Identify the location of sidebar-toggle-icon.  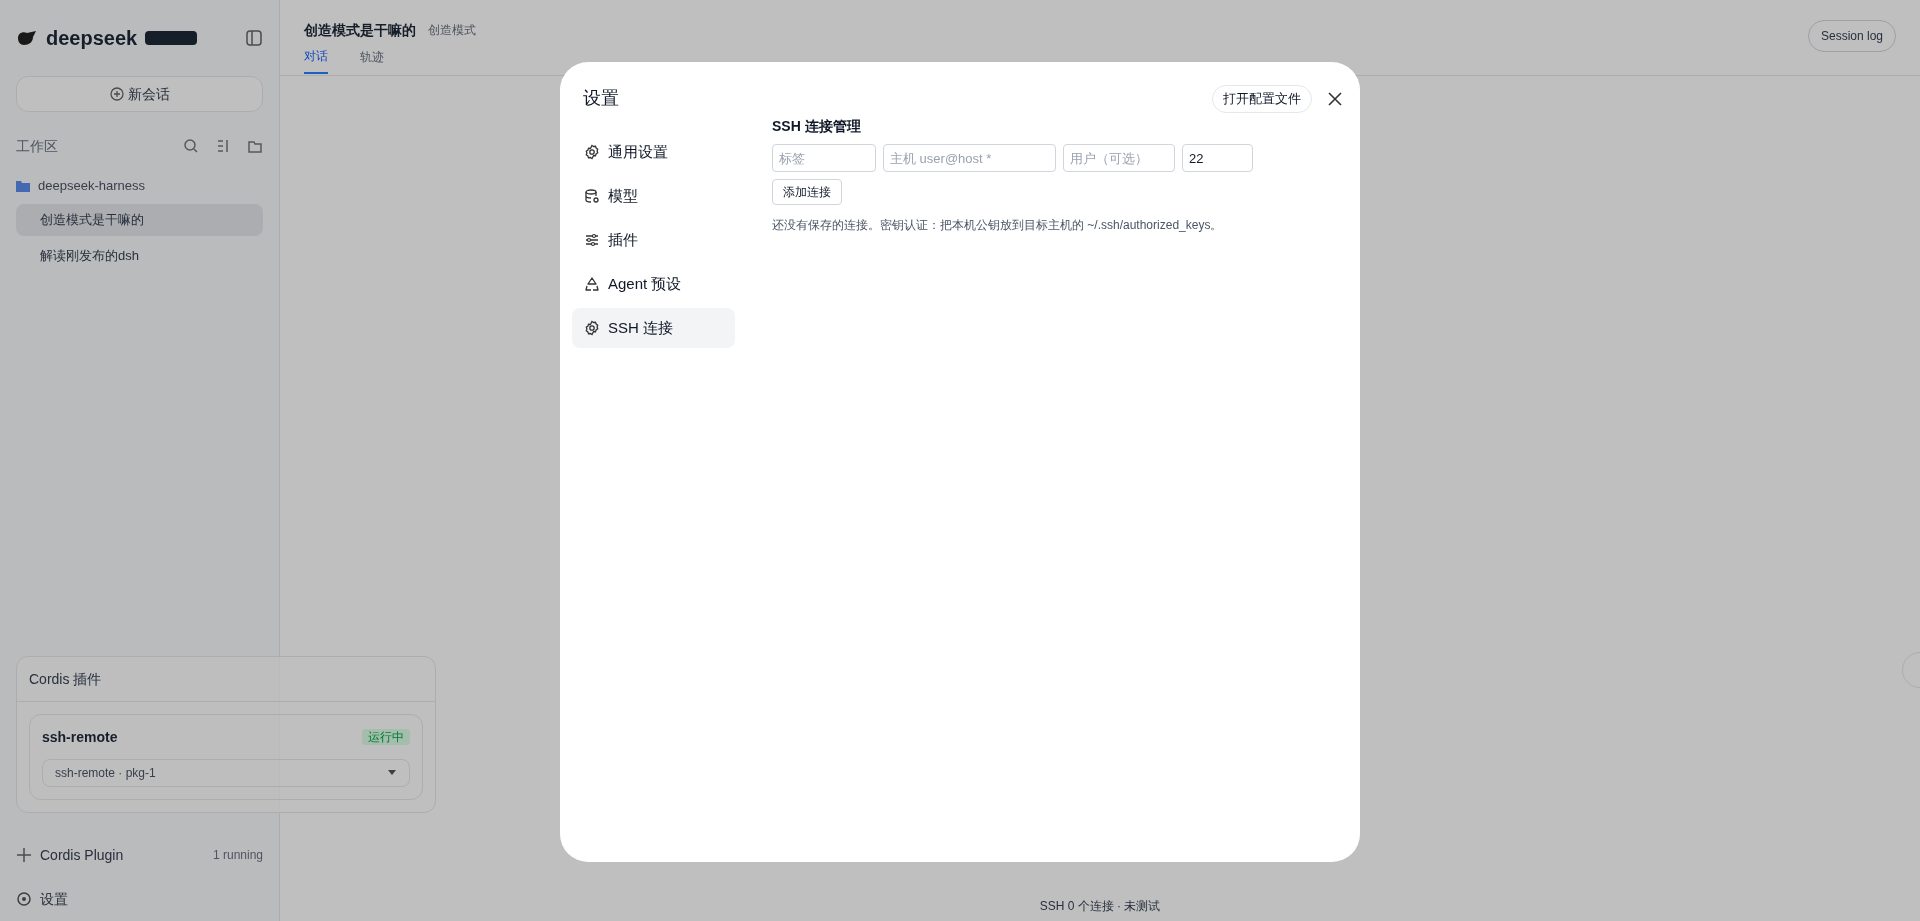
(254, 38).